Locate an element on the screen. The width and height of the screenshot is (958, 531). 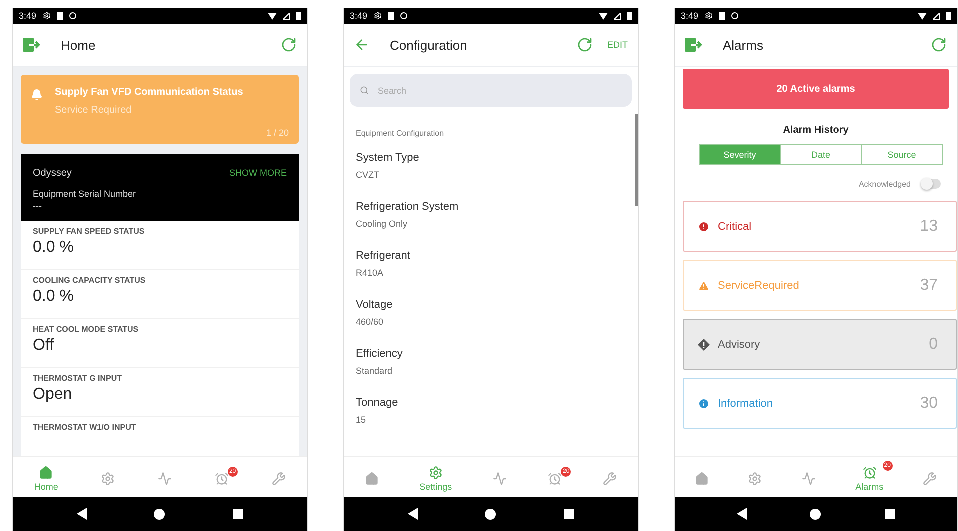
severity-card: Information 30 is located at coordinates (820, 403).